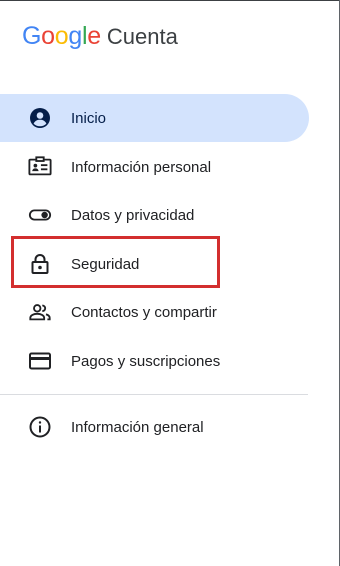 This screenshot has height=566, width=340. I want to click on brand-header: Google Cuenta, so click(100, 37).